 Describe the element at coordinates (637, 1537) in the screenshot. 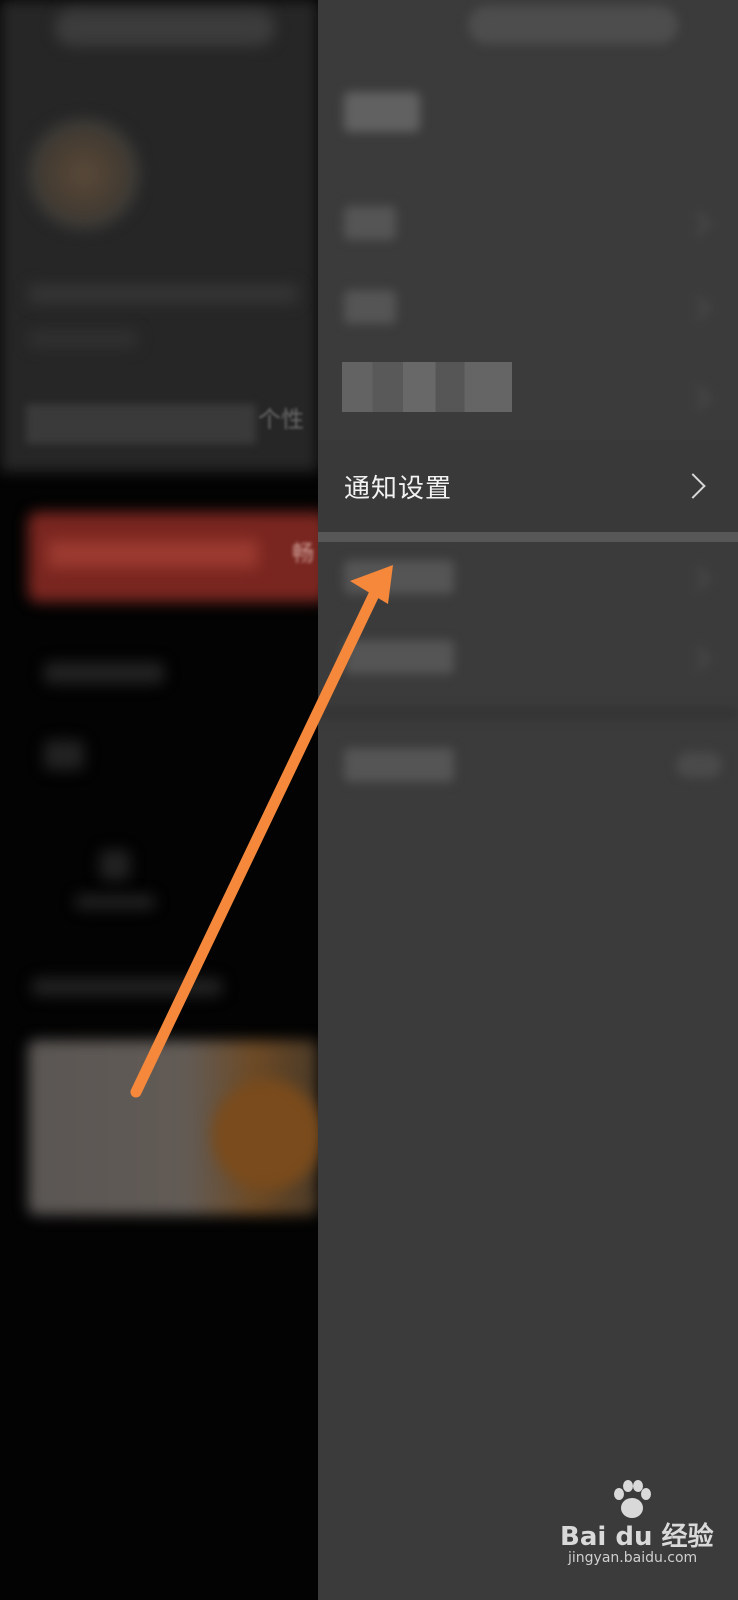

I see `watermark-logo-text: Bai du 经验` at that location.